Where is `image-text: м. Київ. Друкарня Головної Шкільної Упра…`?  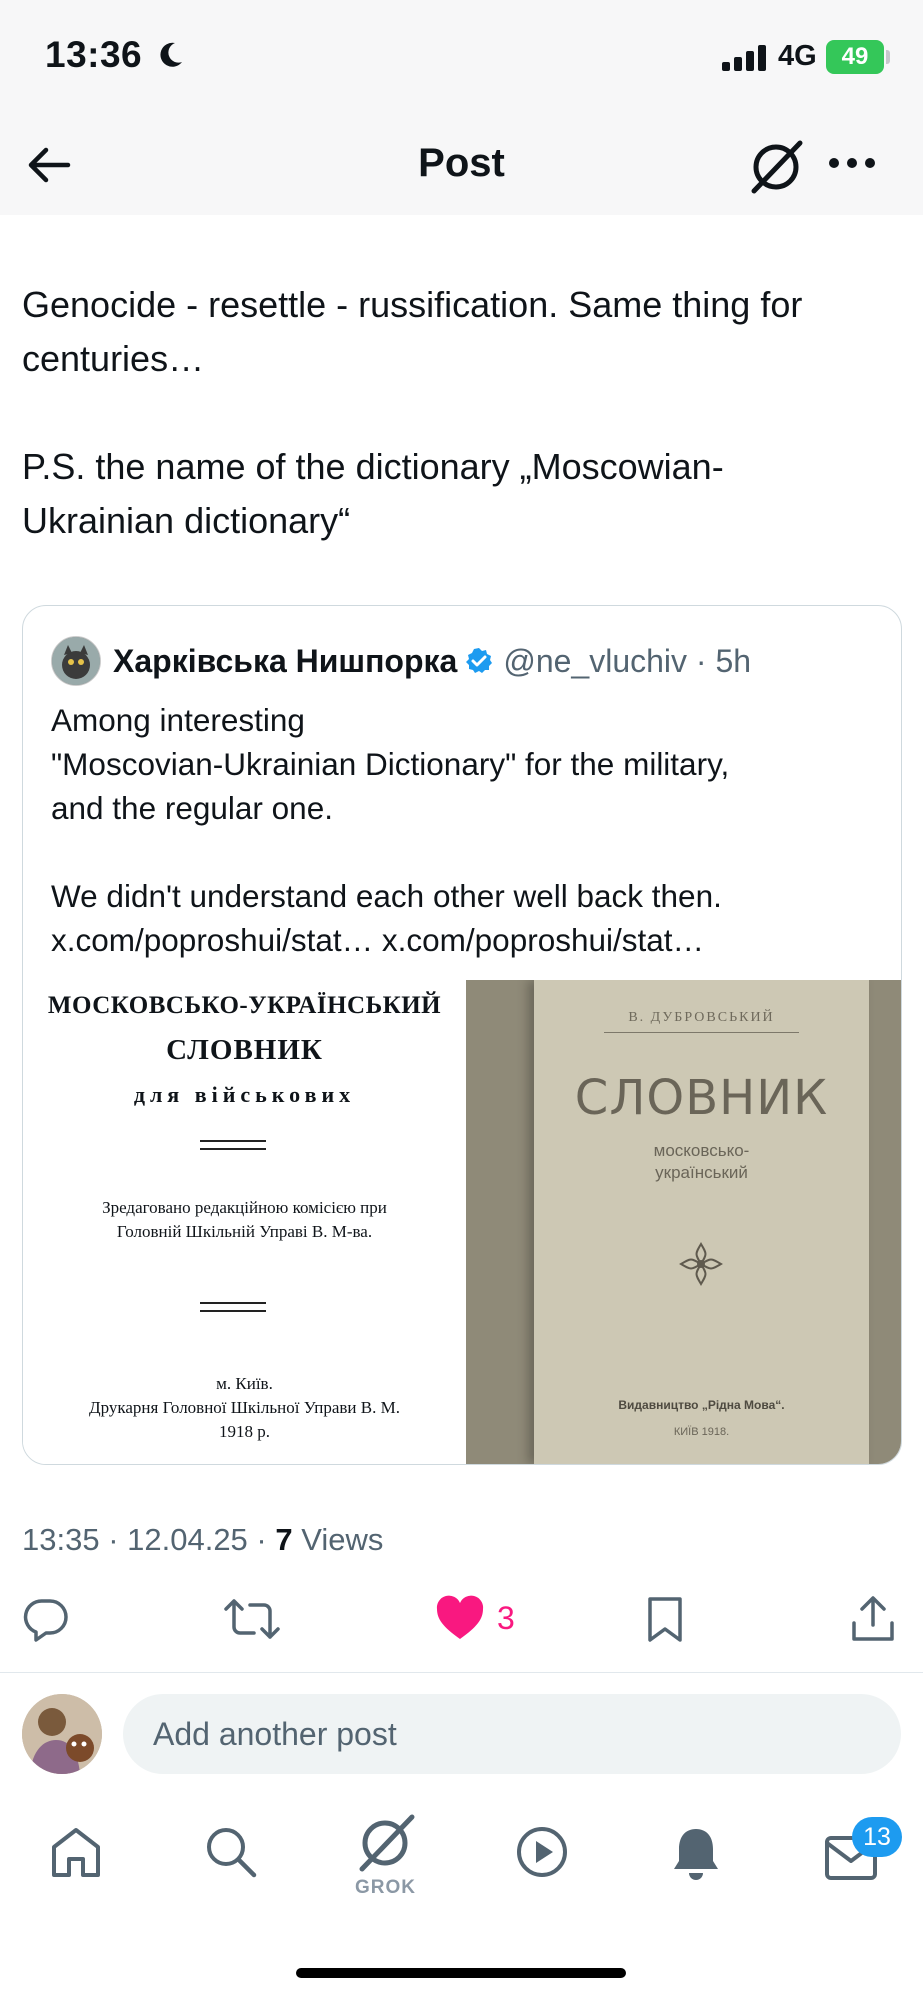 image-text: м. Київ. Друкарня Головної Шкільної Упра… is located at coordinates (244, 1408).